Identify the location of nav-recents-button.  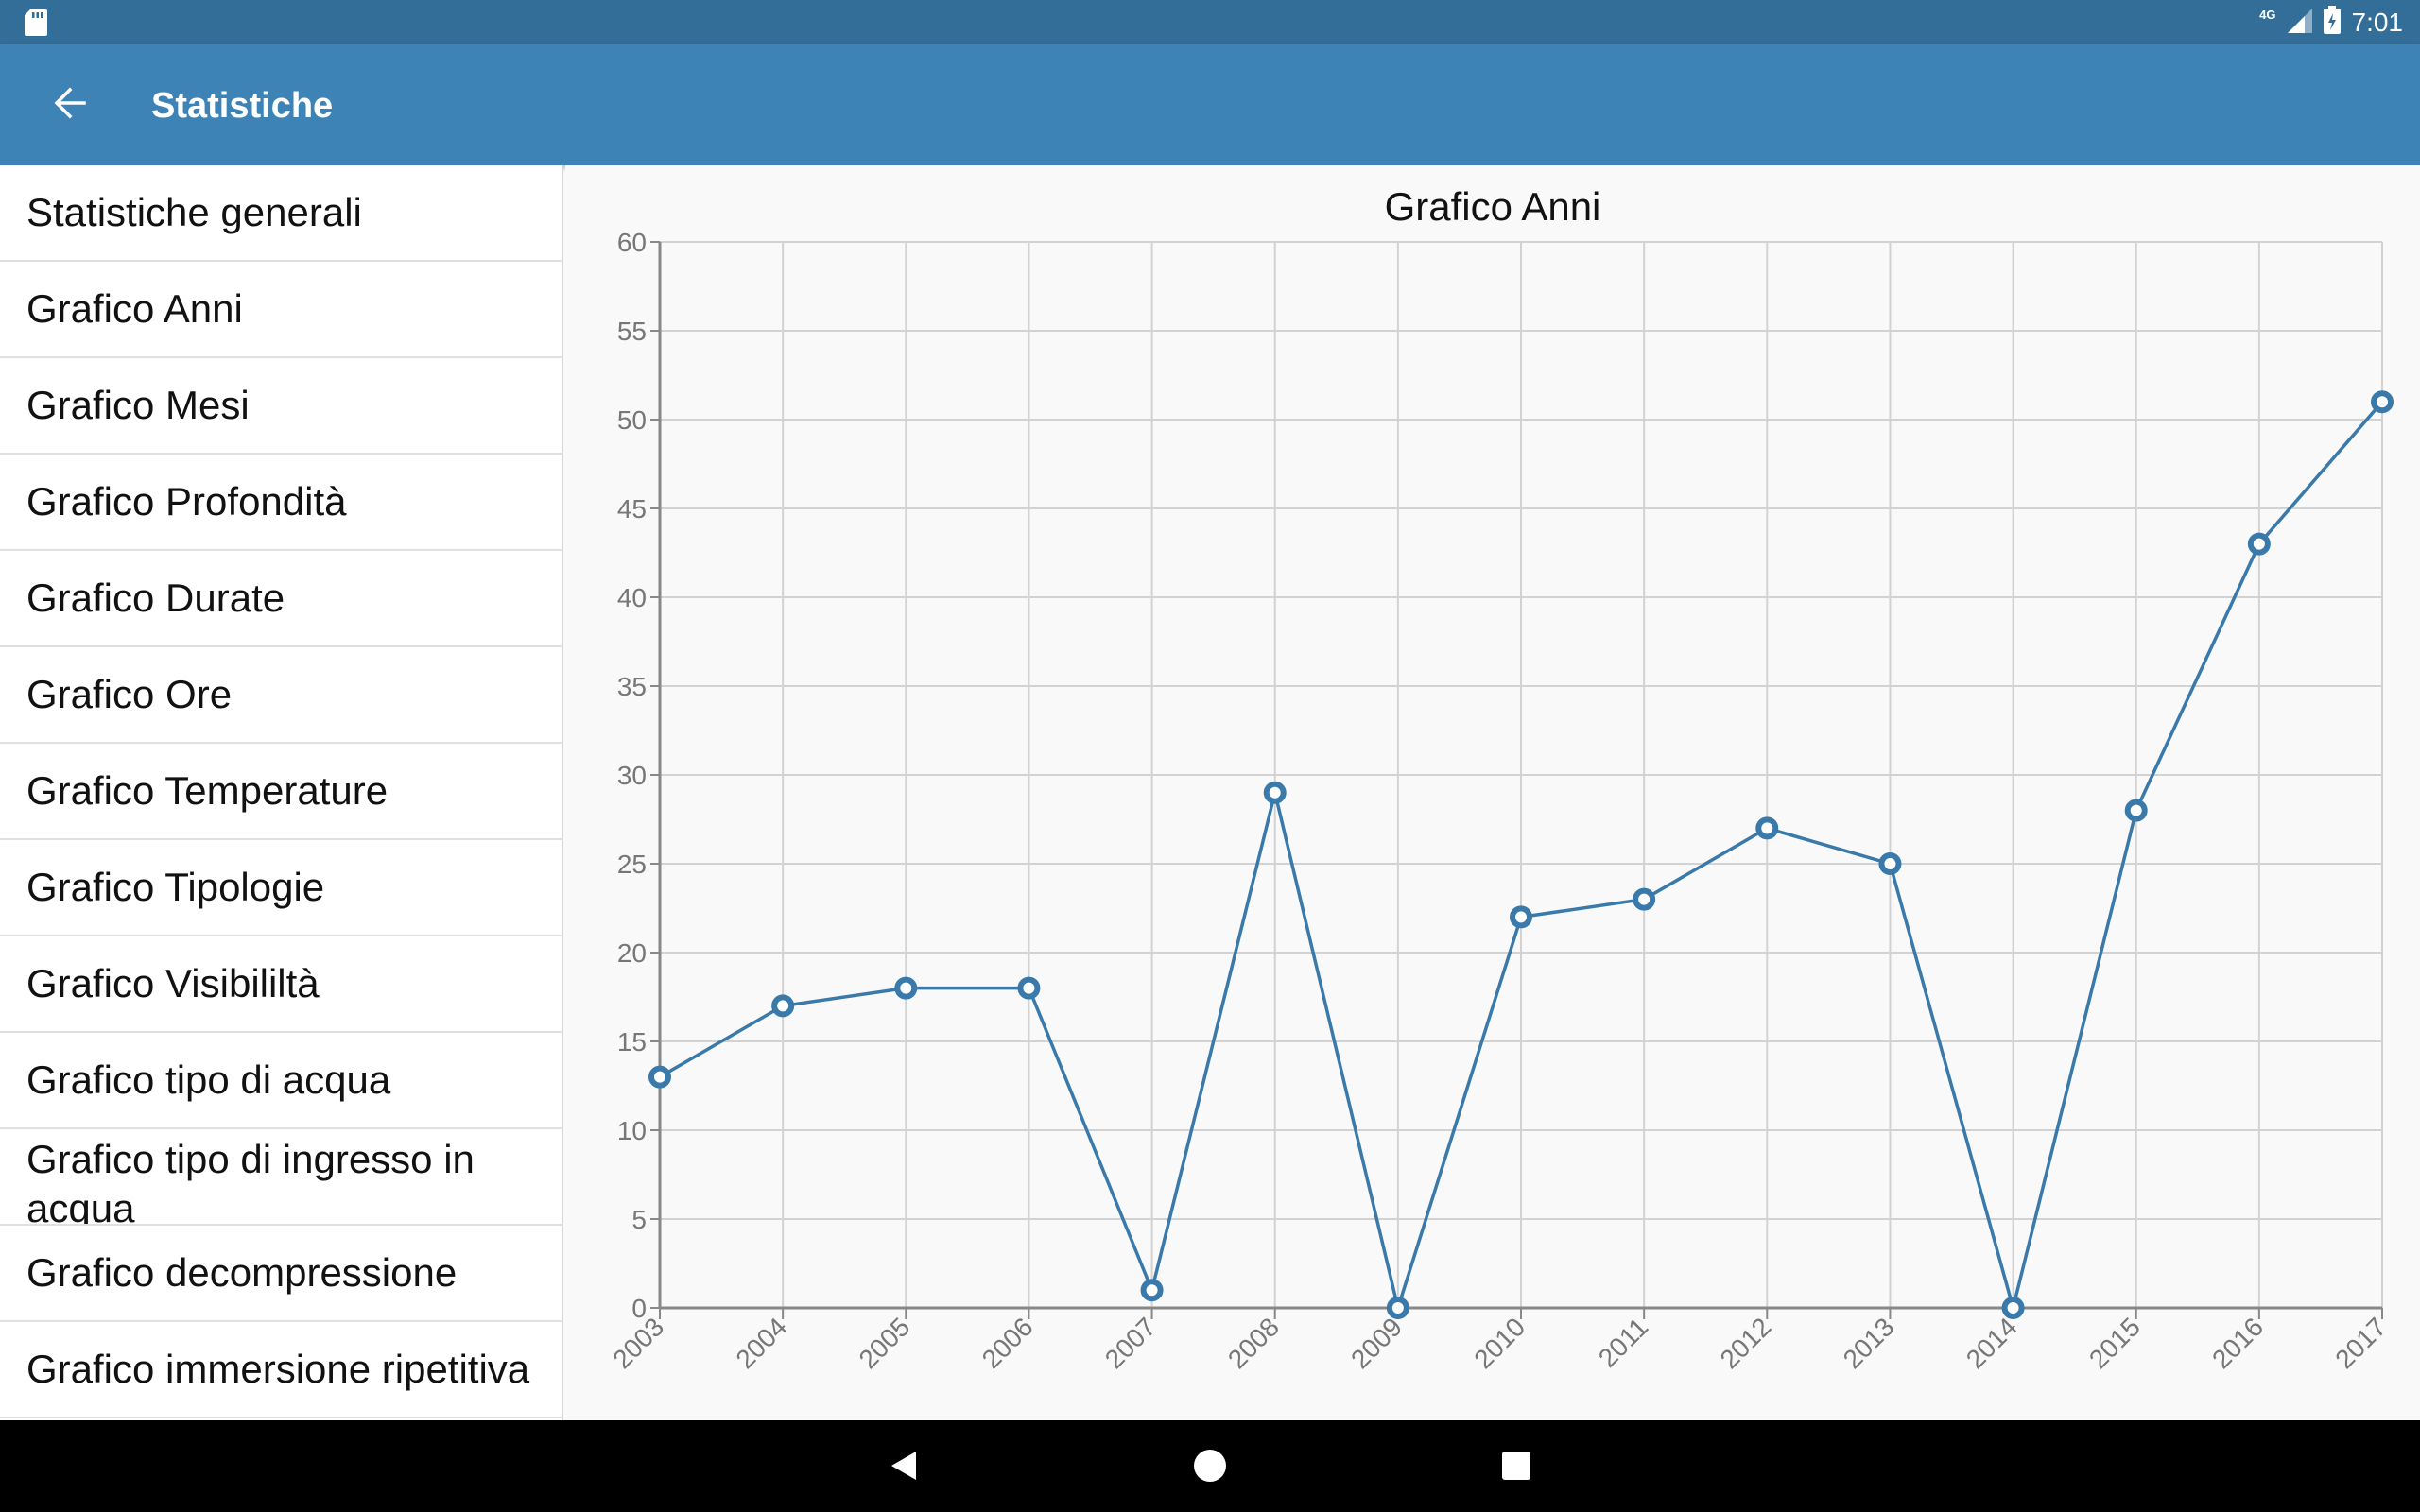
(1516, 1467).